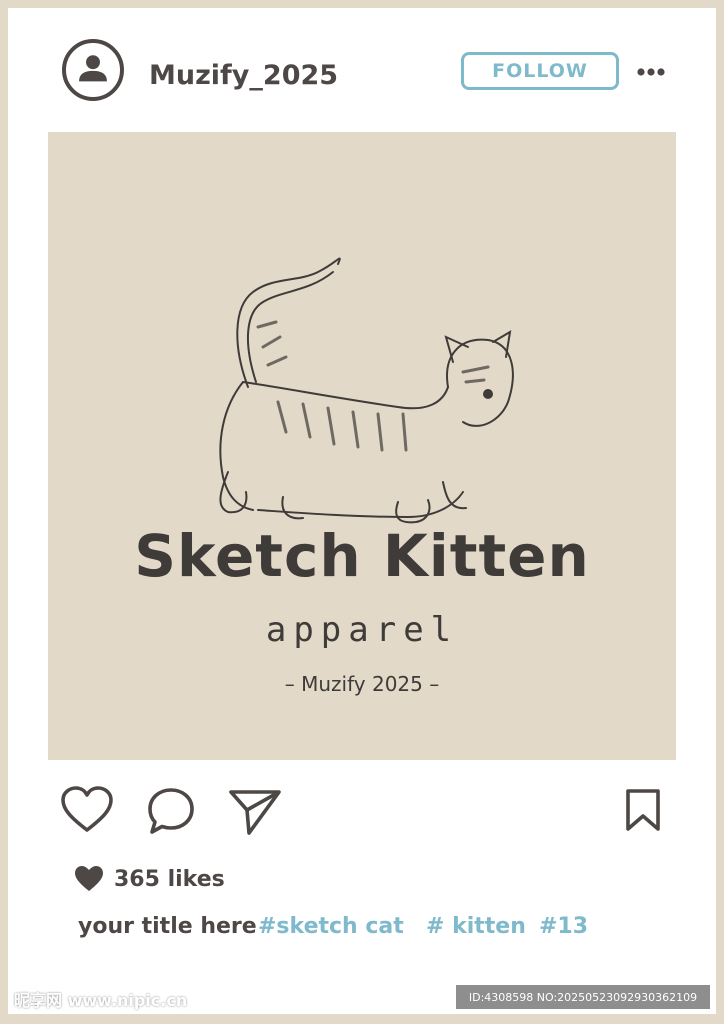 This screenshot has height=1024, width=724. What do you see at coordinates (331, 926) in the screenshot?
I see `hashtag-sketch-cat: #sketch cat` at bounding box center [331, 926].